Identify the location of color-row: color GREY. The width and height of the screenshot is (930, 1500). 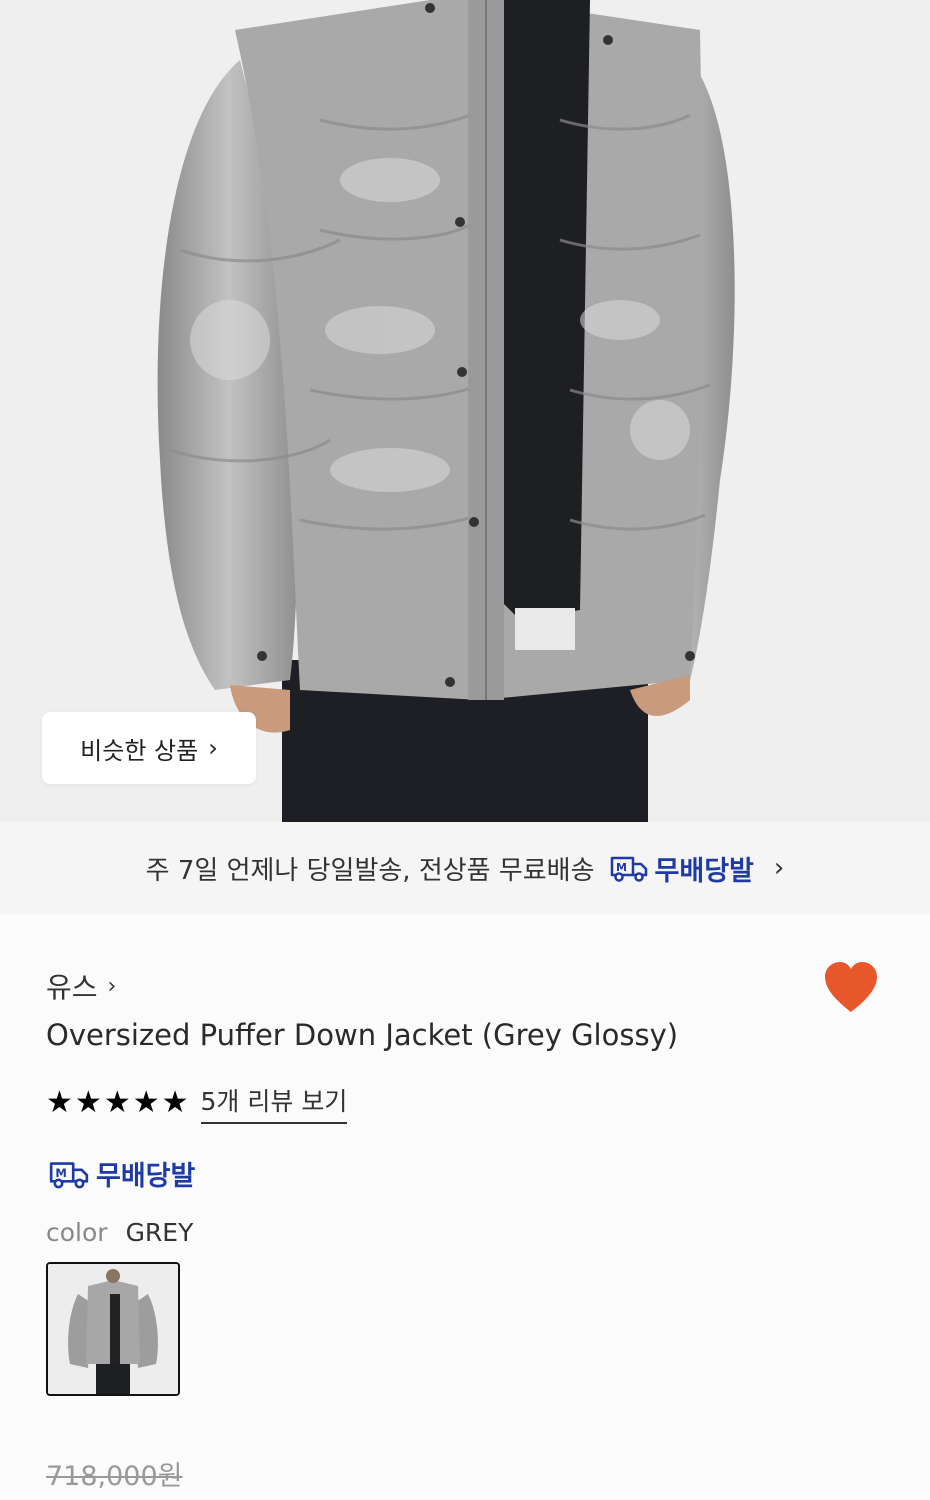
(119, 1232).